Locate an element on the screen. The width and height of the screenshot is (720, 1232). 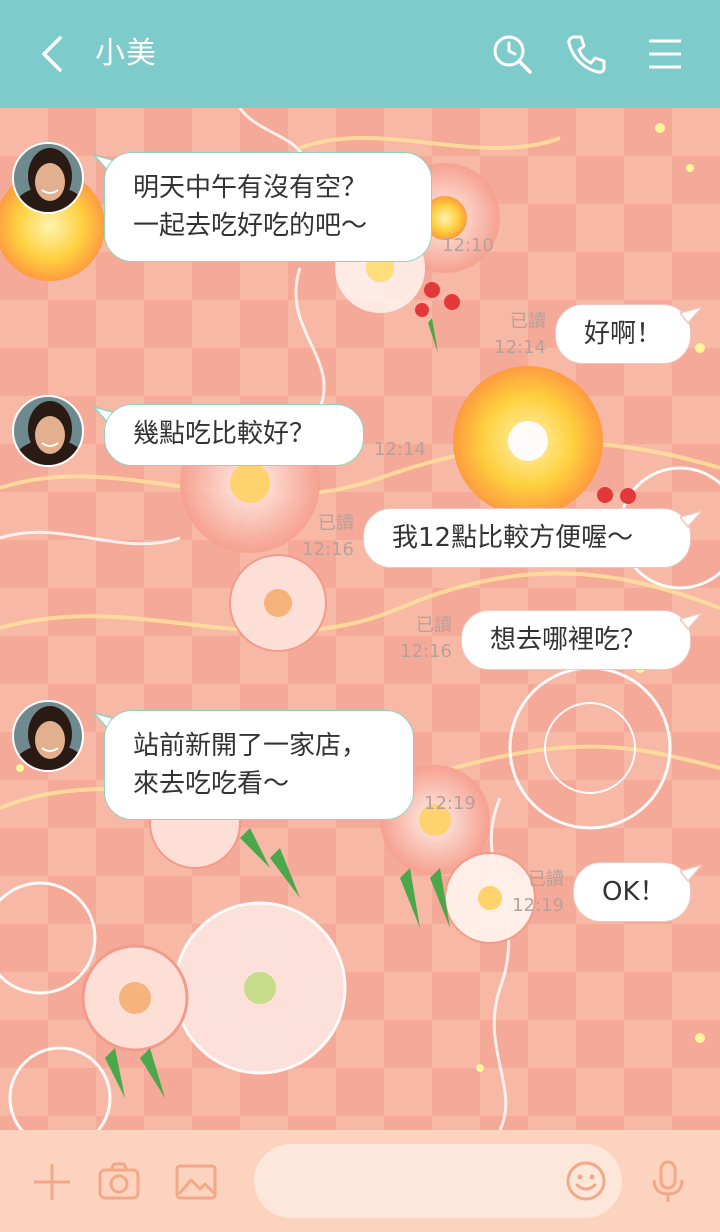
message-text-line: 來去吃吃看〜 is located at coordinates (211, 784).